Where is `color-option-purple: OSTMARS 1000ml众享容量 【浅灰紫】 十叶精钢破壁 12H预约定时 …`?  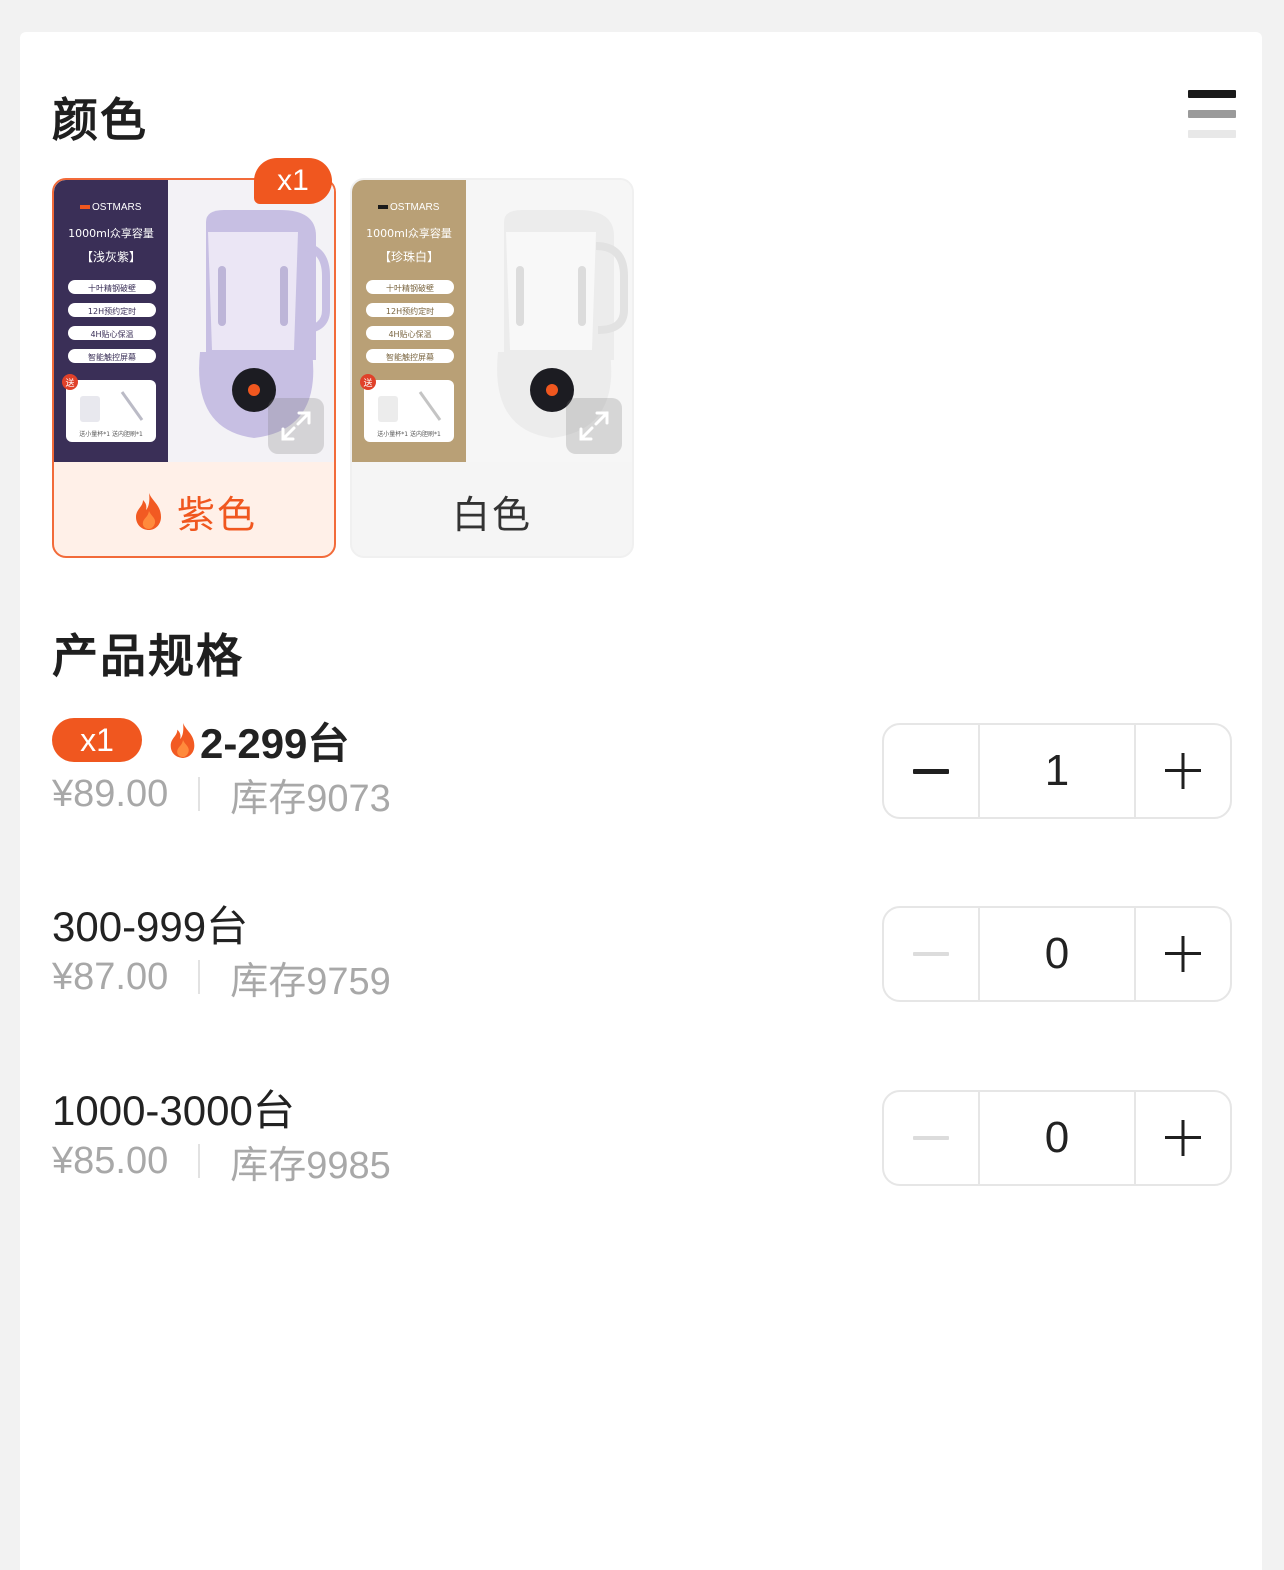
color-option-purple: OSTMARS 1000ml众享容量 【浅灰紫】 十叶精钢破壁 12H预约定时 … is located at coordinates (194, 368).